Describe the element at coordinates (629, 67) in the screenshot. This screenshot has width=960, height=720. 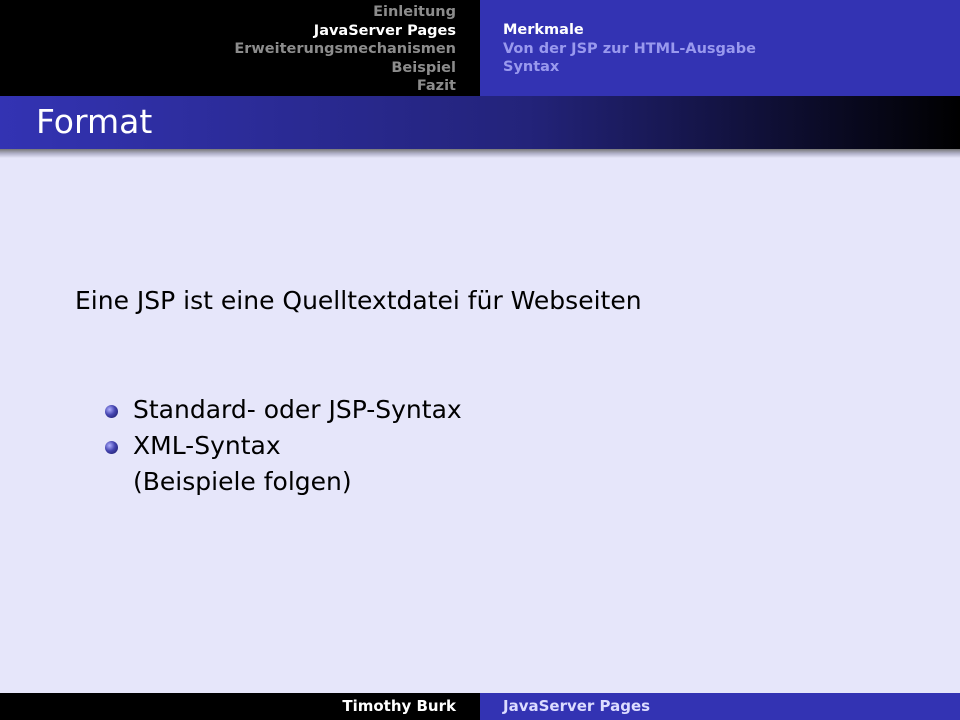
I see `nav-subsection-syntax: Syntax` at that location.